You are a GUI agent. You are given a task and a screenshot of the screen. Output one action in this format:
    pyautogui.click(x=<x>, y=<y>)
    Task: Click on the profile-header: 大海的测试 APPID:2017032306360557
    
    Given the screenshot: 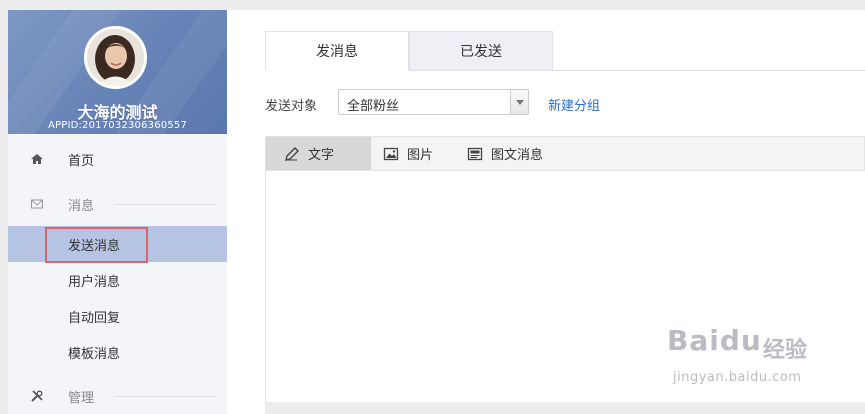 What is the action you would take?
    pyautogui.click(x=117, y=72)
    